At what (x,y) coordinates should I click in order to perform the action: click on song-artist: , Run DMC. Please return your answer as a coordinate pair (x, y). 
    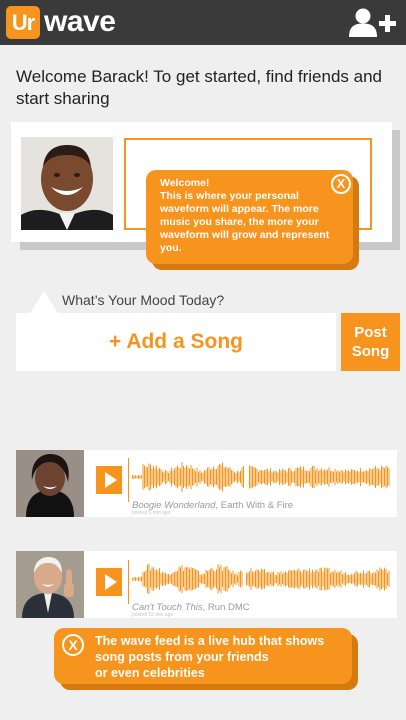
    Looking at the image, I should click on (226, 607).